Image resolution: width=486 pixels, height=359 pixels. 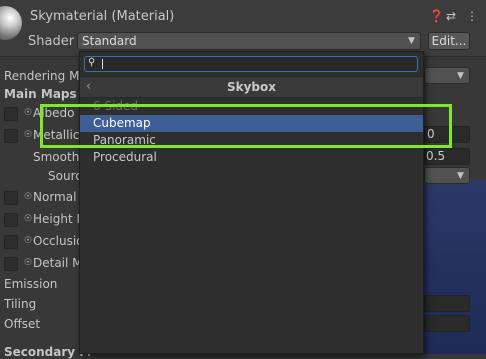 I want to click on more-vertical-icon: ⋮, so click(x=472, y=16).